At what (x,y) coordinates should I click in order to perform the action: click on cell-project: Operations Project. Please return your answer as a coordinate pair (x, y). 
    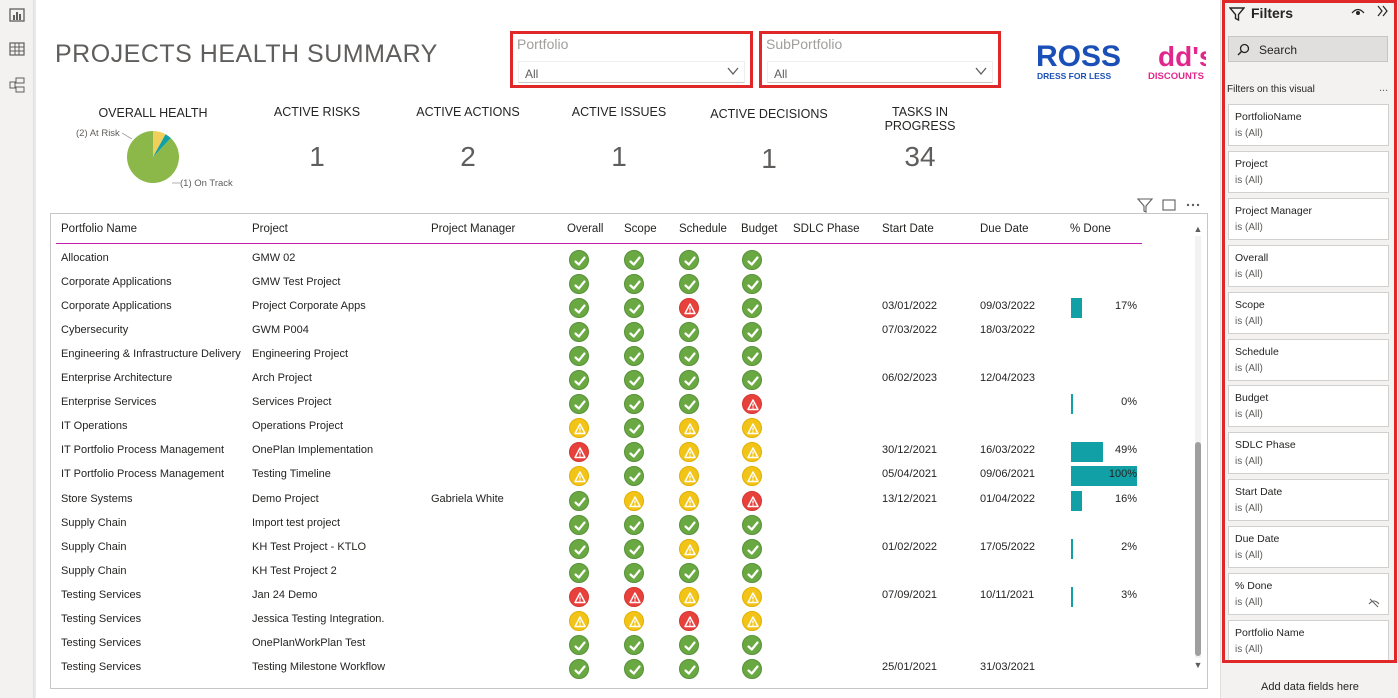
    Looking at the image, I should click on (298, 426).